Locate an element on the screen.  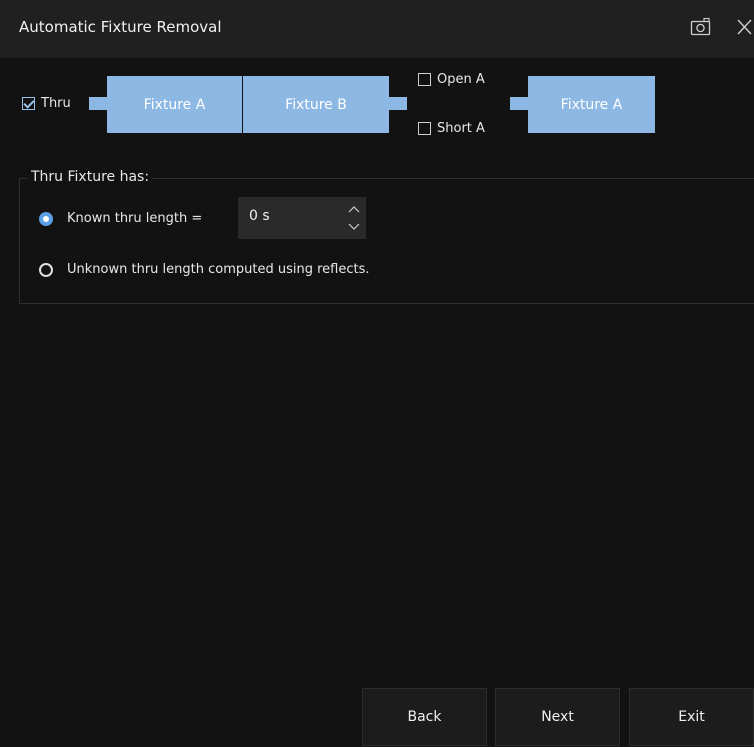
title-bar: Automatic Fixture Removal is located at coordinates (377, 29).